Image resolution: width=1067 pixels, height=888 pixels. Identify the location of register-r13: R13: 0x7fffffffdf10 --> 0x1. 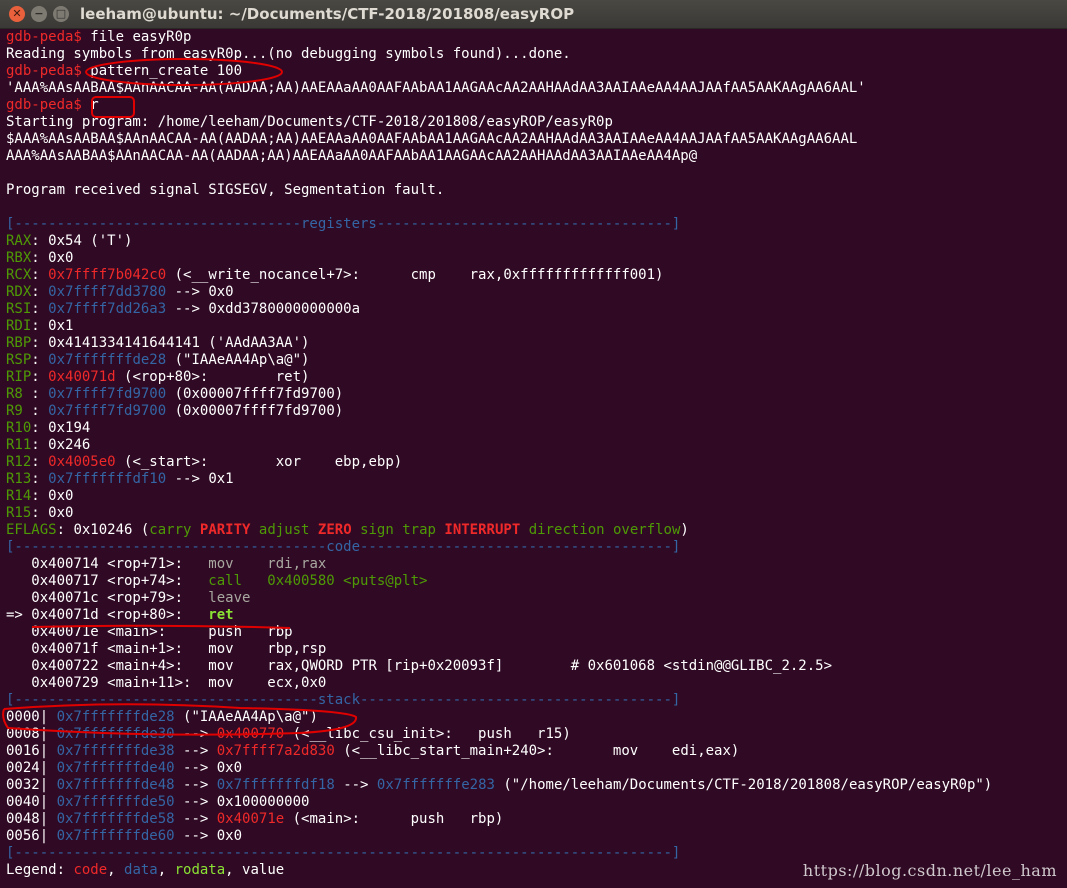
(120, 479).